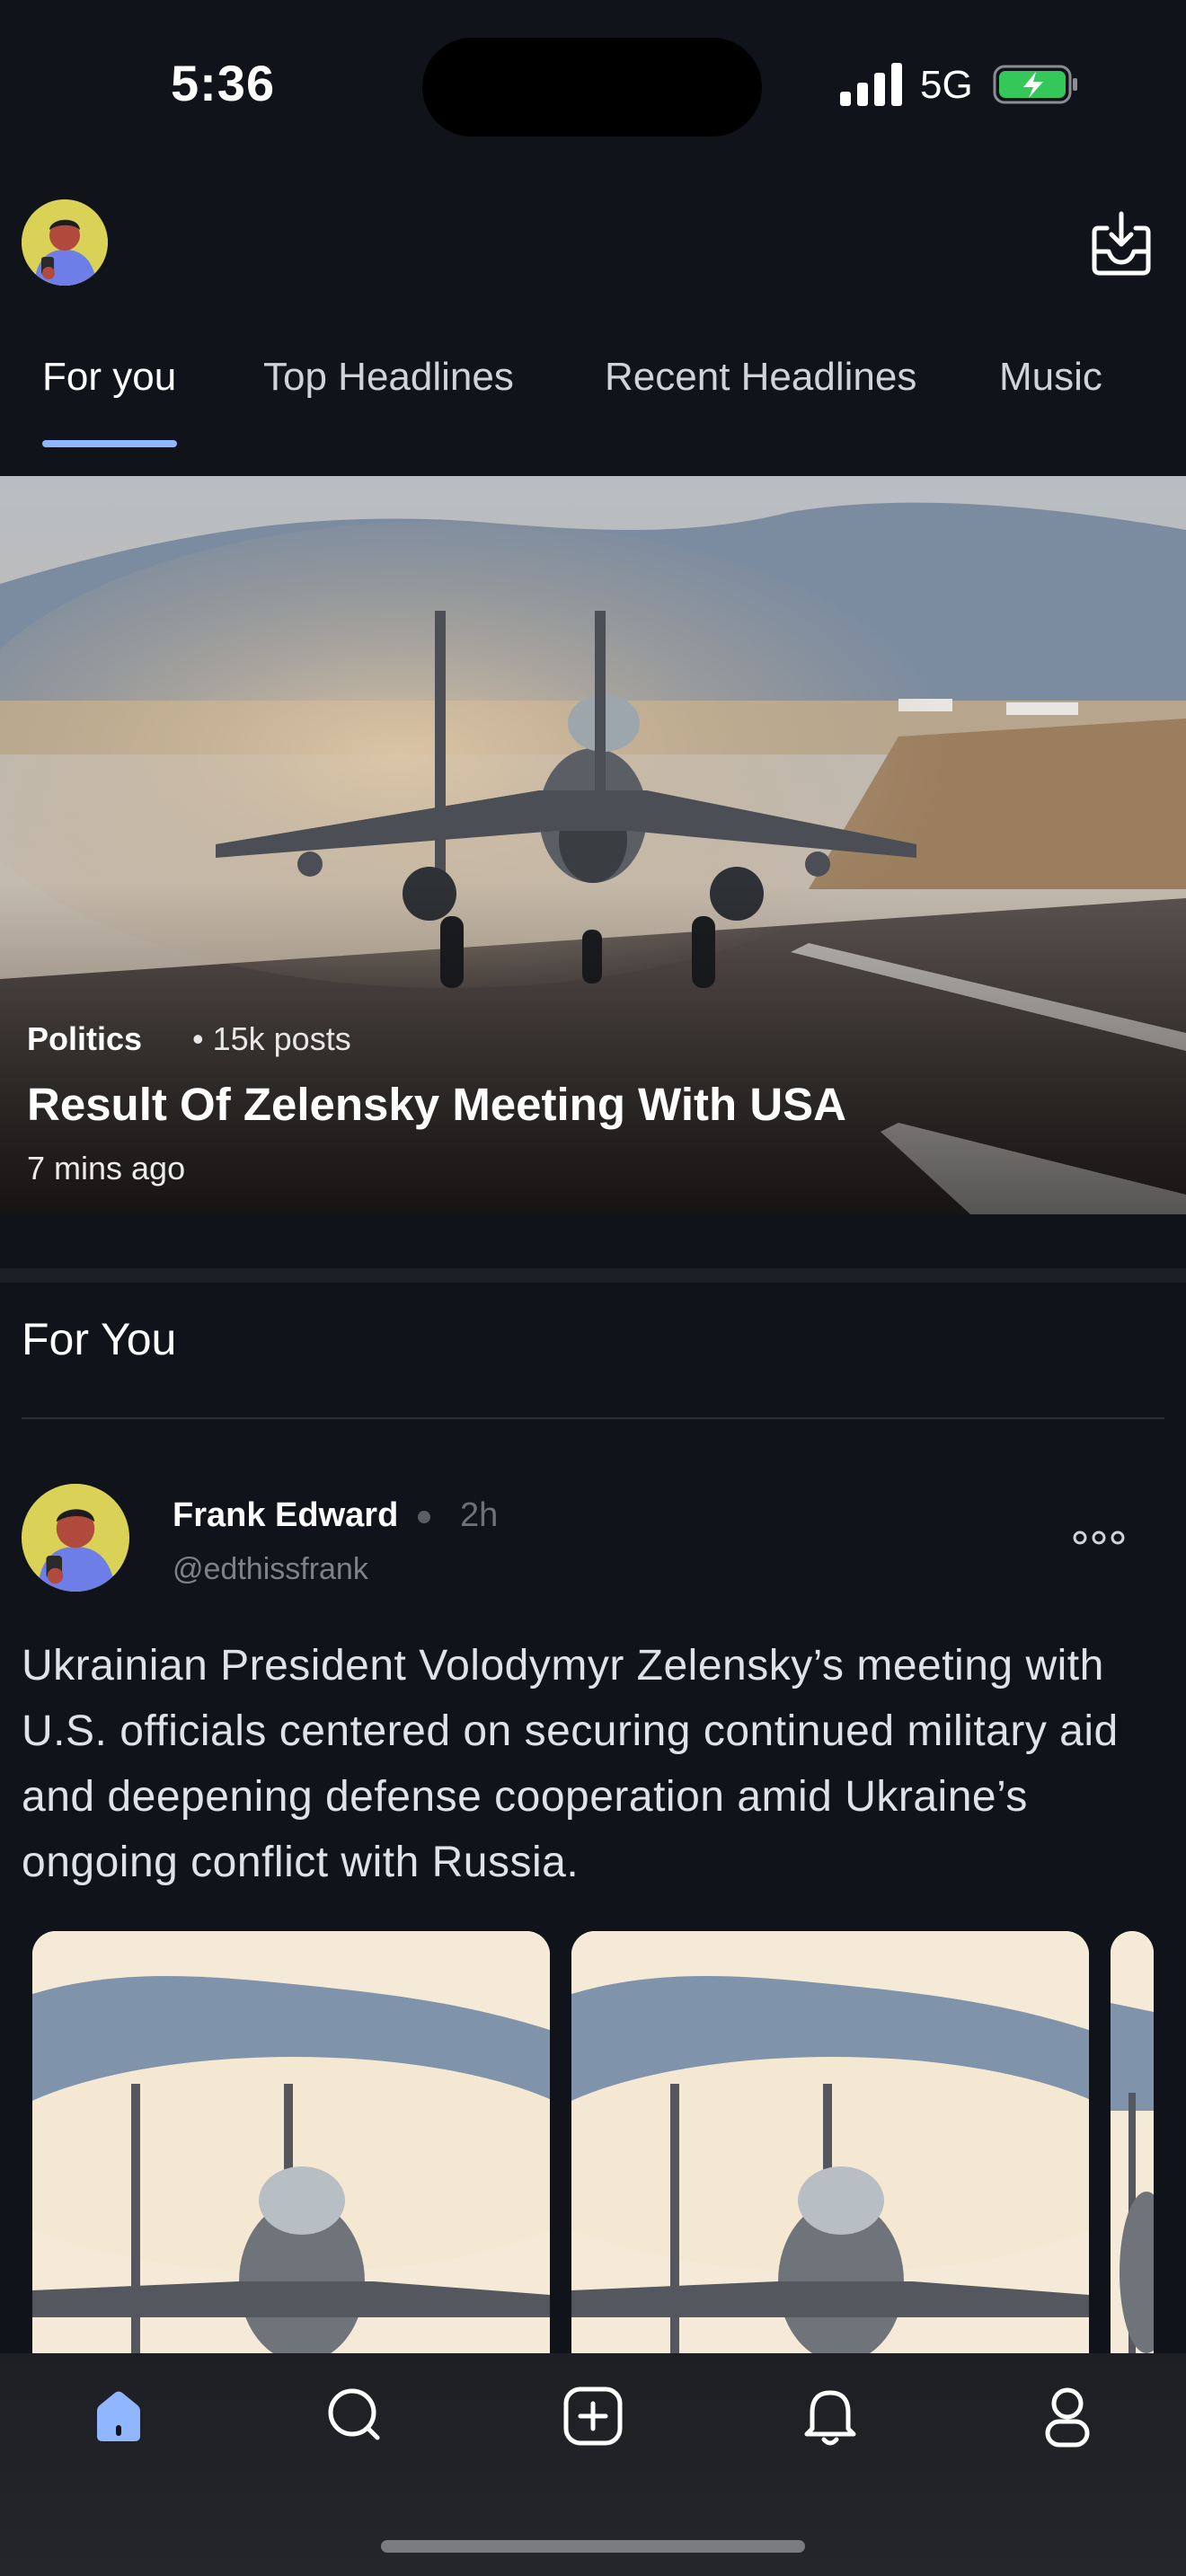 The image size is (1186, 2576). I want to click on home-indicator, so click(593, 2546).